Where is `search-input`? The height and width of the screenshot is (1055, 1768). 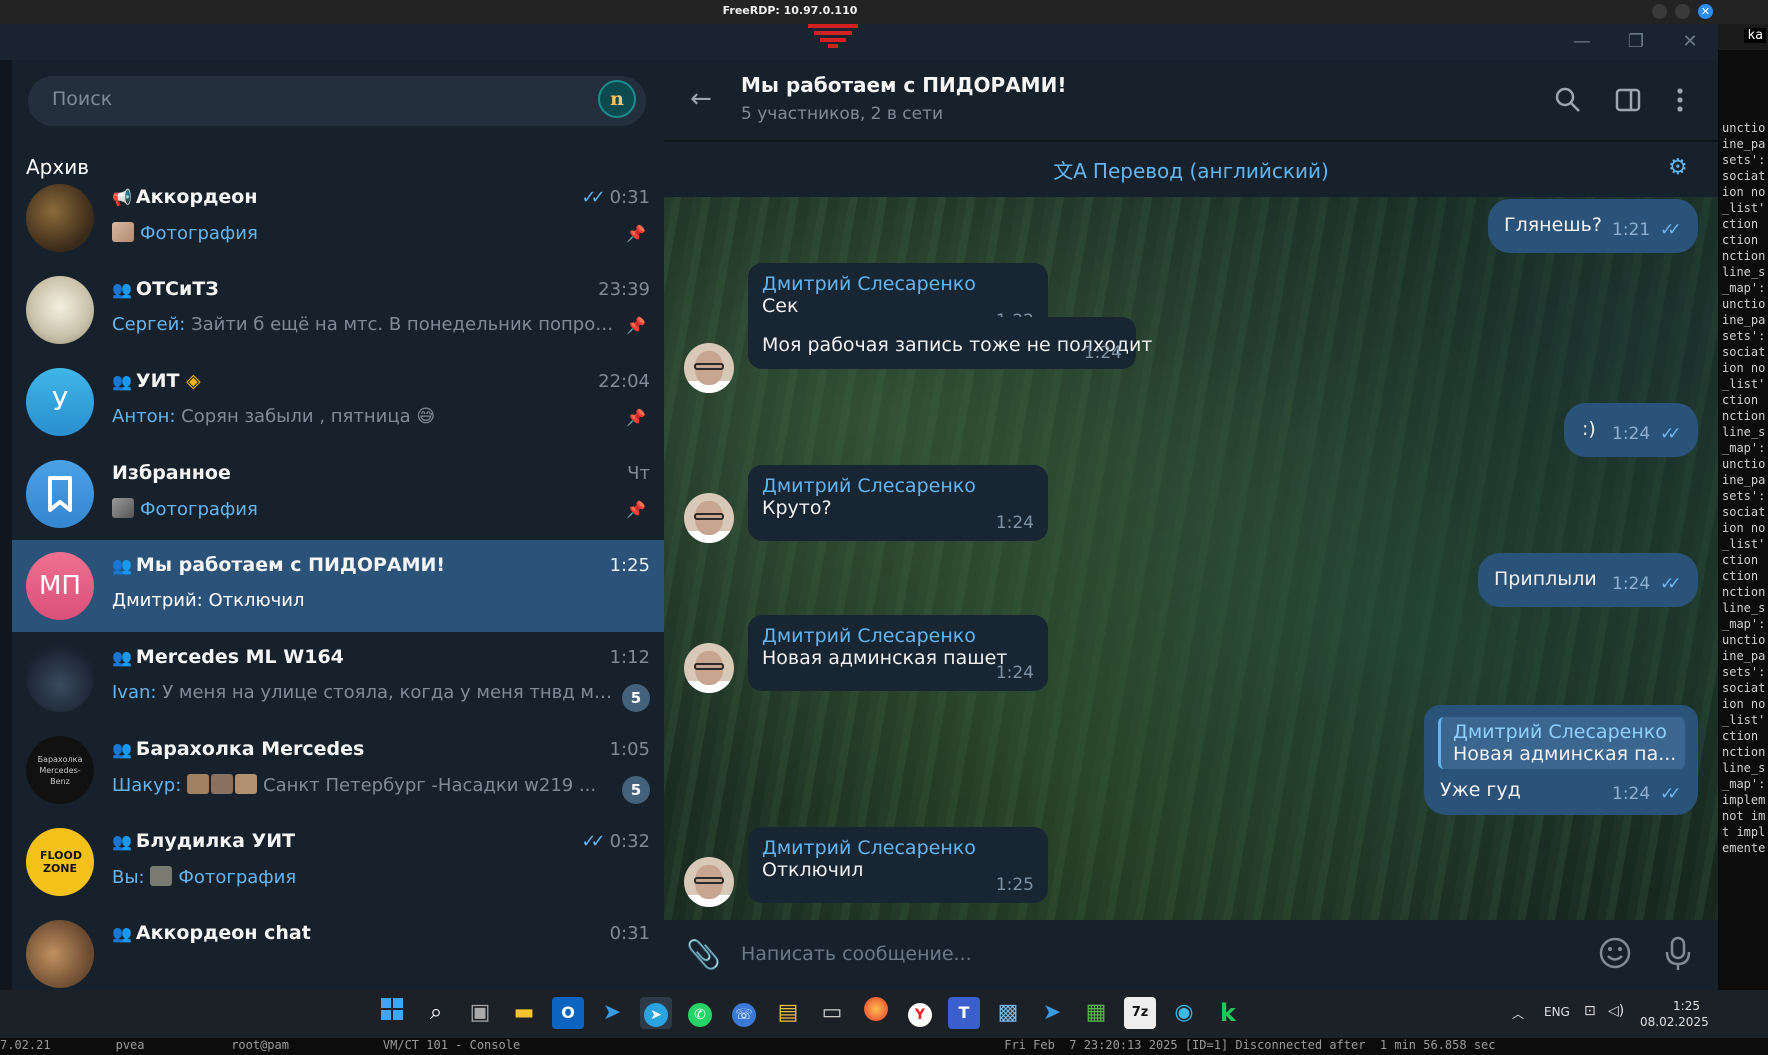
search-input is located at coordinates (337, 101).